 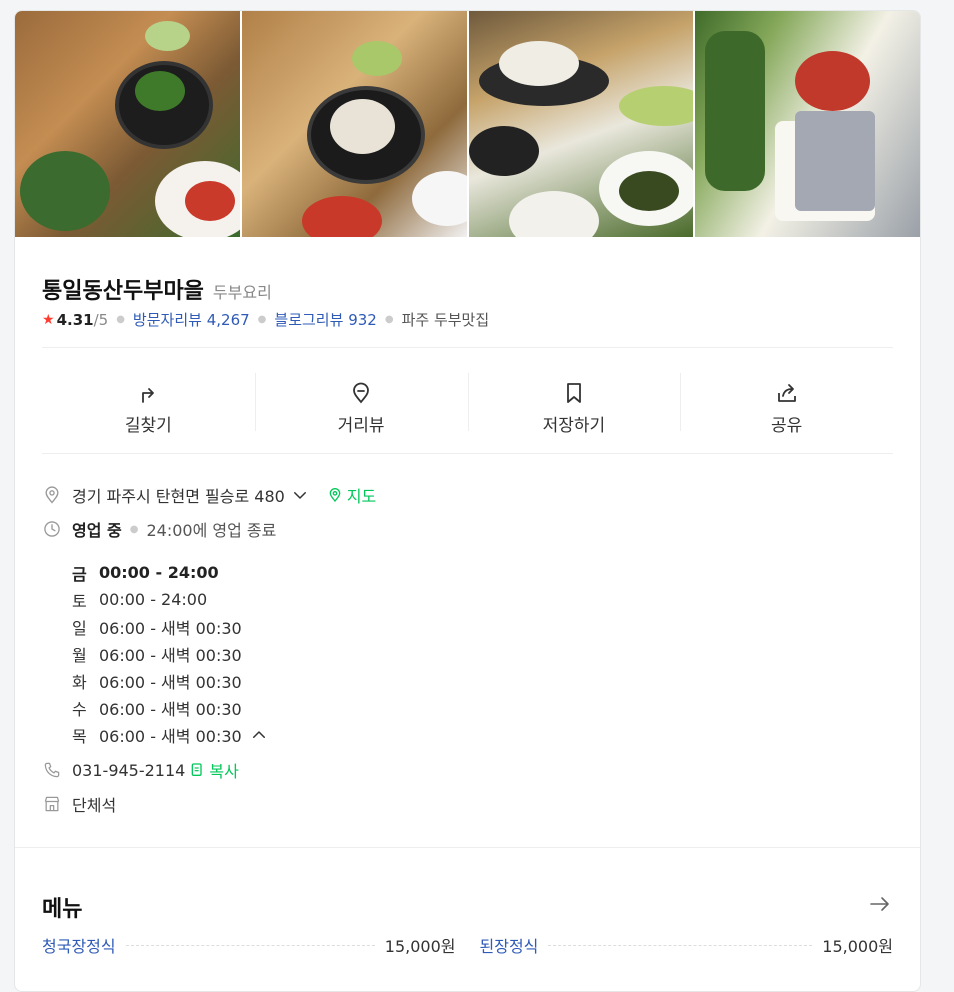 I want to click on store-icon, so click(x=52, y=804).